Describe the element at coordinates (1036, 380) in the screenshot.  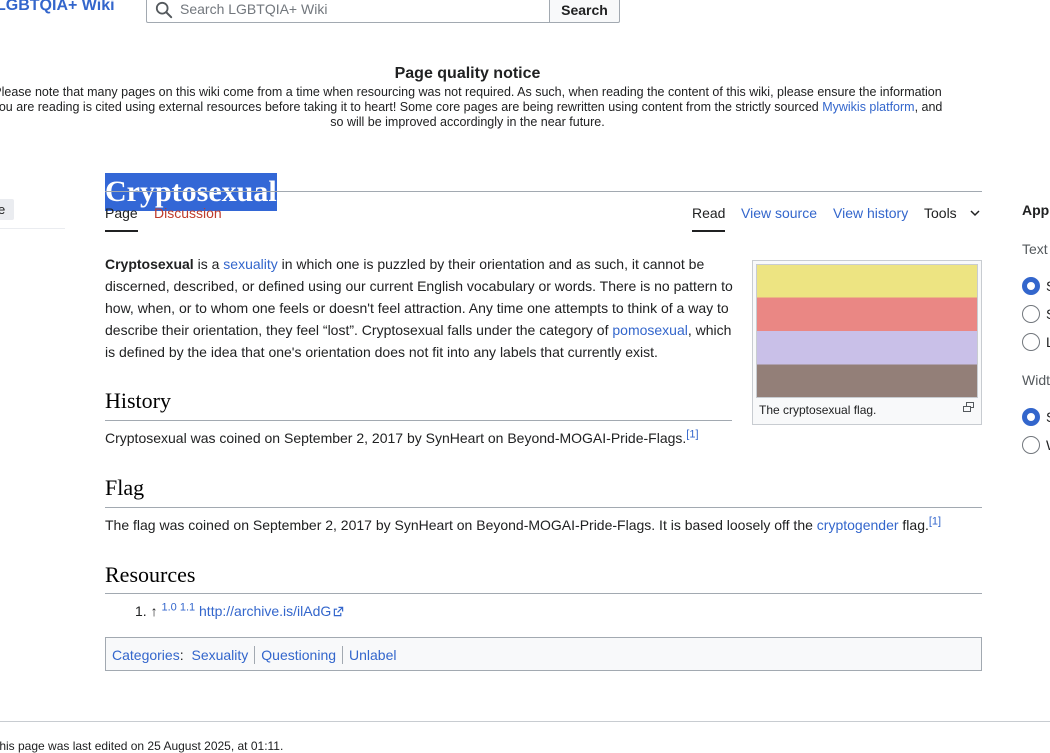
I see `width-label: Widt` at that location.